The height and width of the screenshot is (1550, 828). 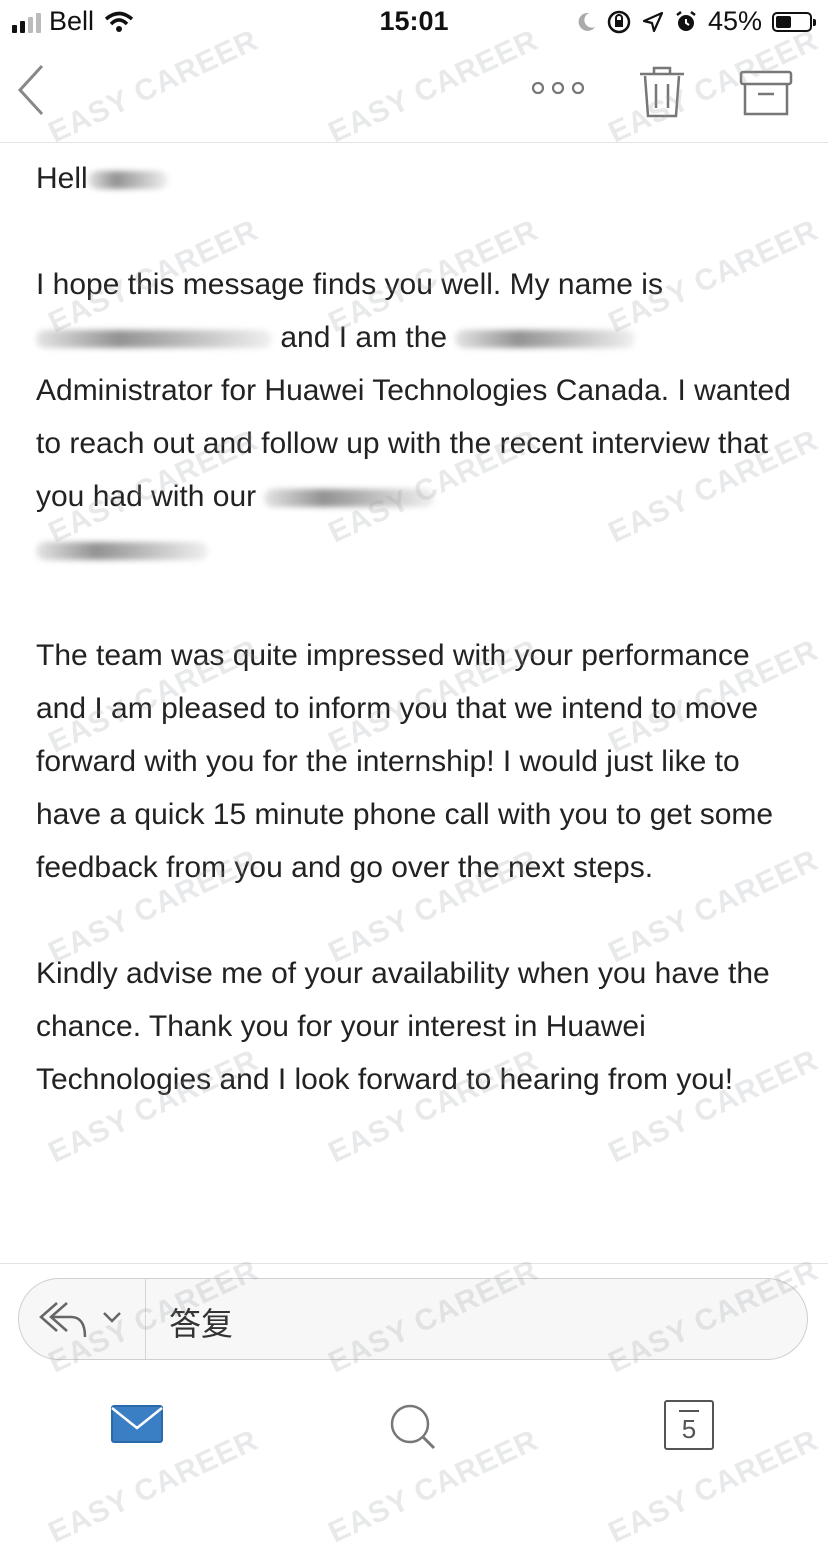 I want to click on archive-icon, so click(x=766, y=93).